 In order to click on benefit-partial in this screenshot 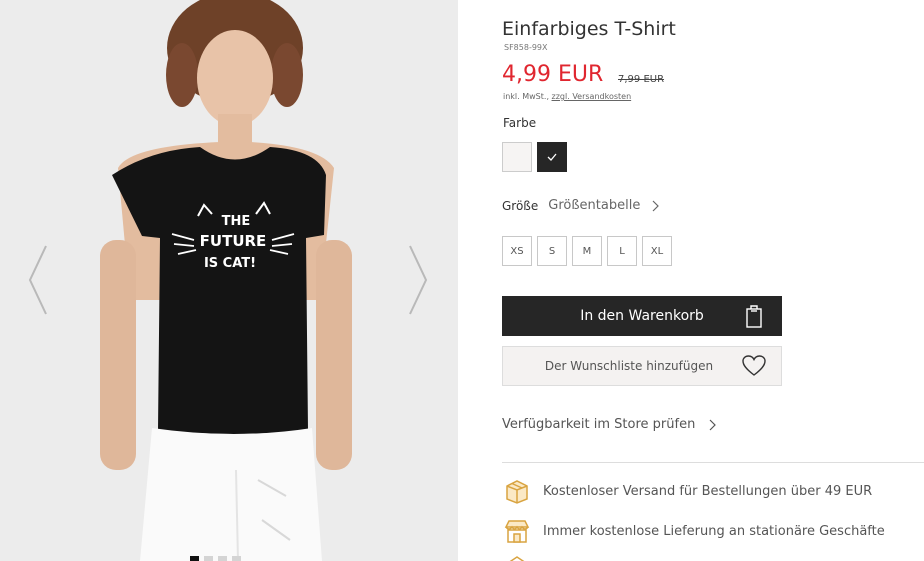, I will do `click(523, 557)`.